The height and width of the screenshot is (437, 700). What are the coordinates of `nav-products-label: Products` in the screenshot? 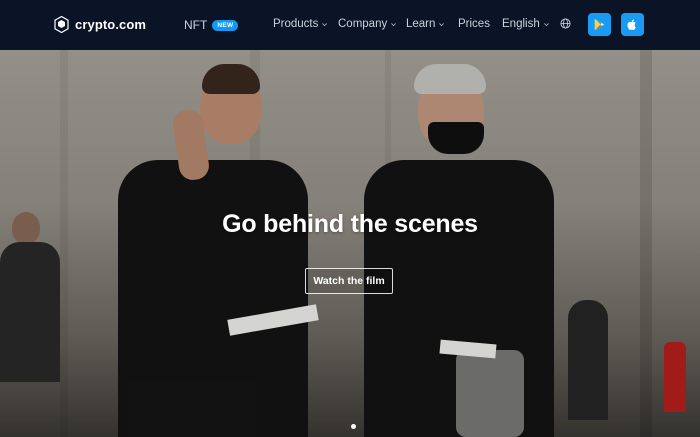 It's located at (296, 24).